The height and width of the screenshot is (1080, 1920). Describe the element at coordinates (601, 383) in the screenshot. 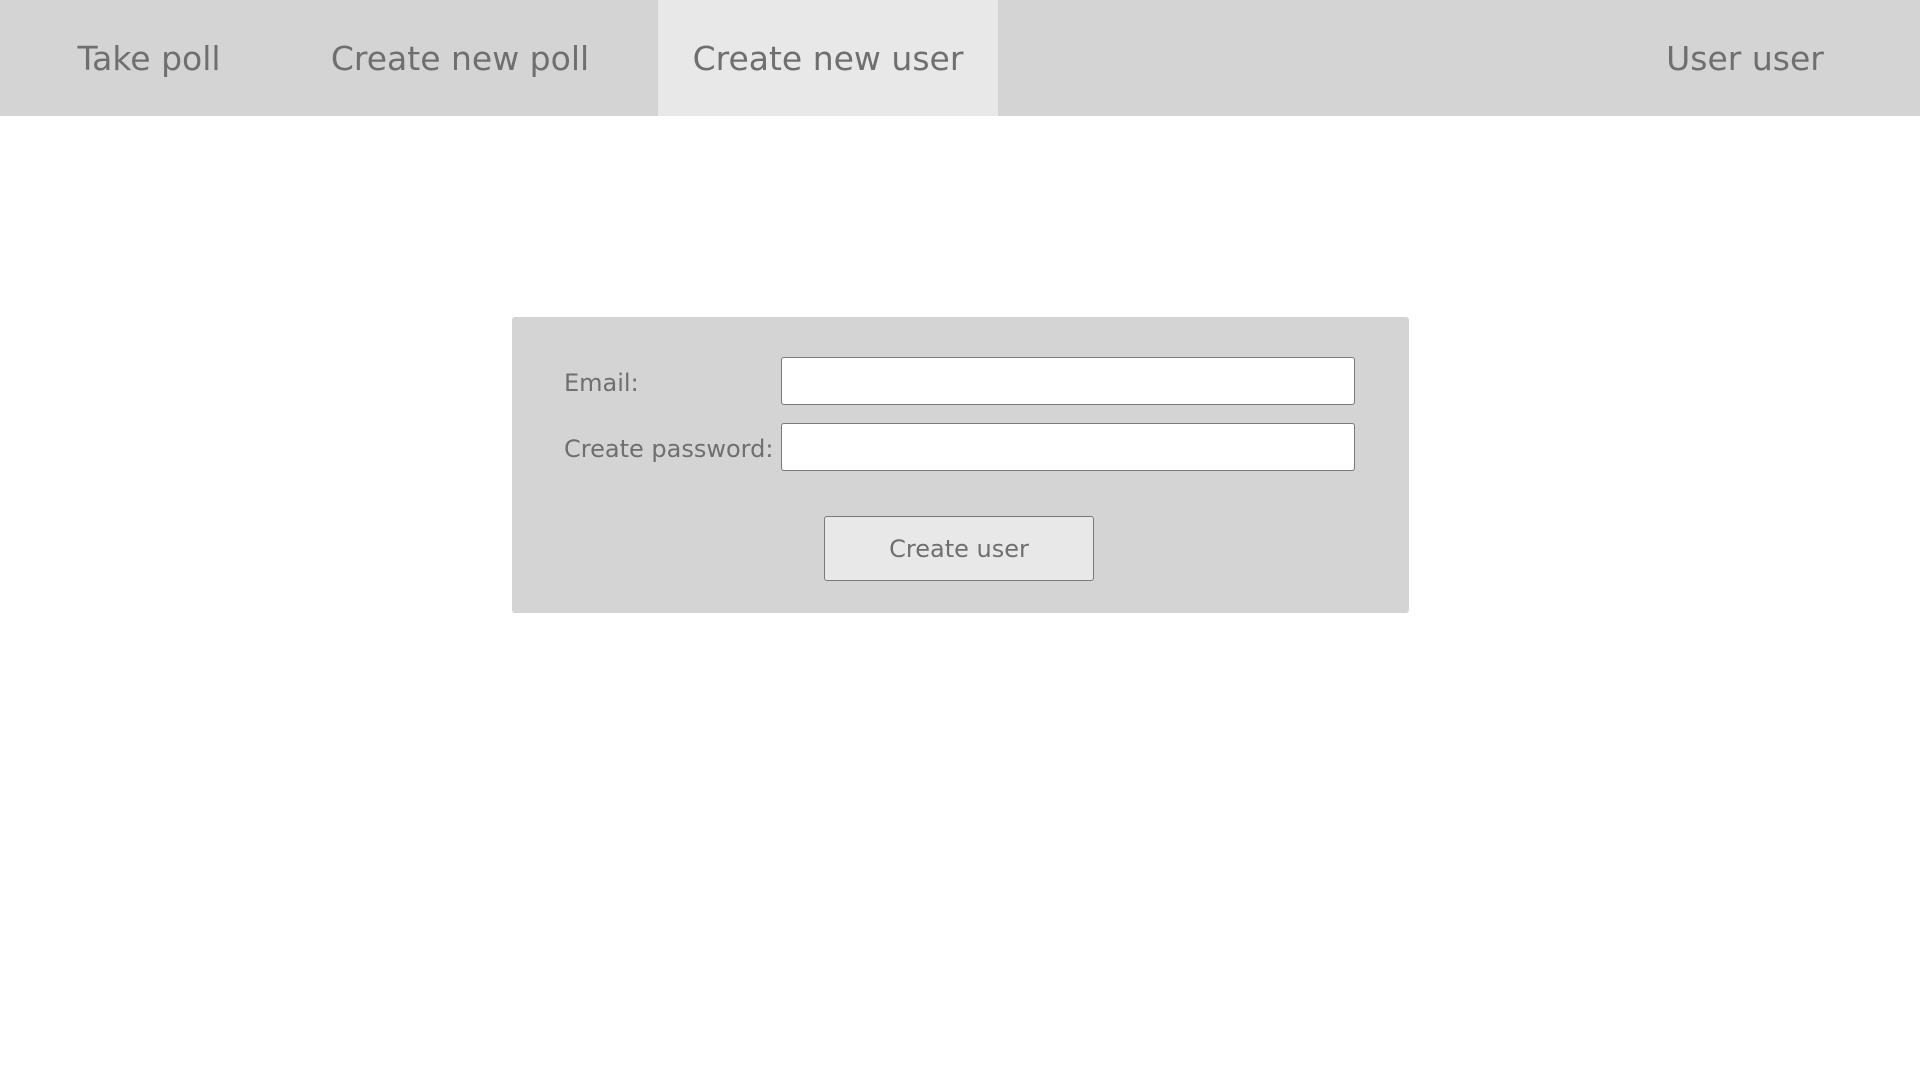

I see `email-label: Email:` at that location.